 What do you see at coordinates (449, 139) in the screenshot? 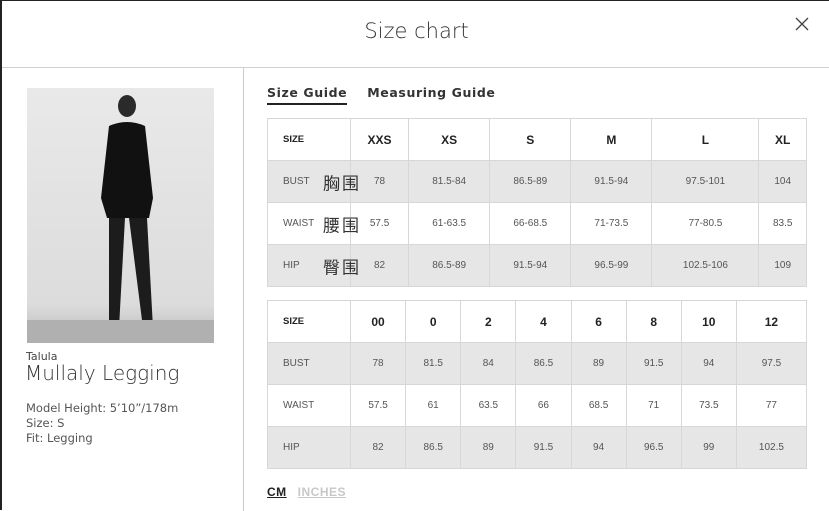
I see `size-column-header: XS` at bounding box center [449, 139].